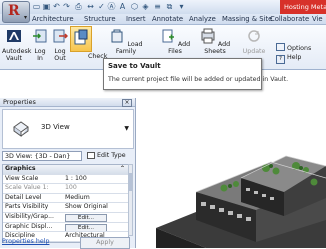 This screenshot has width=326, height=249. I want to click on tab-view: Vie, so click(317, 19).